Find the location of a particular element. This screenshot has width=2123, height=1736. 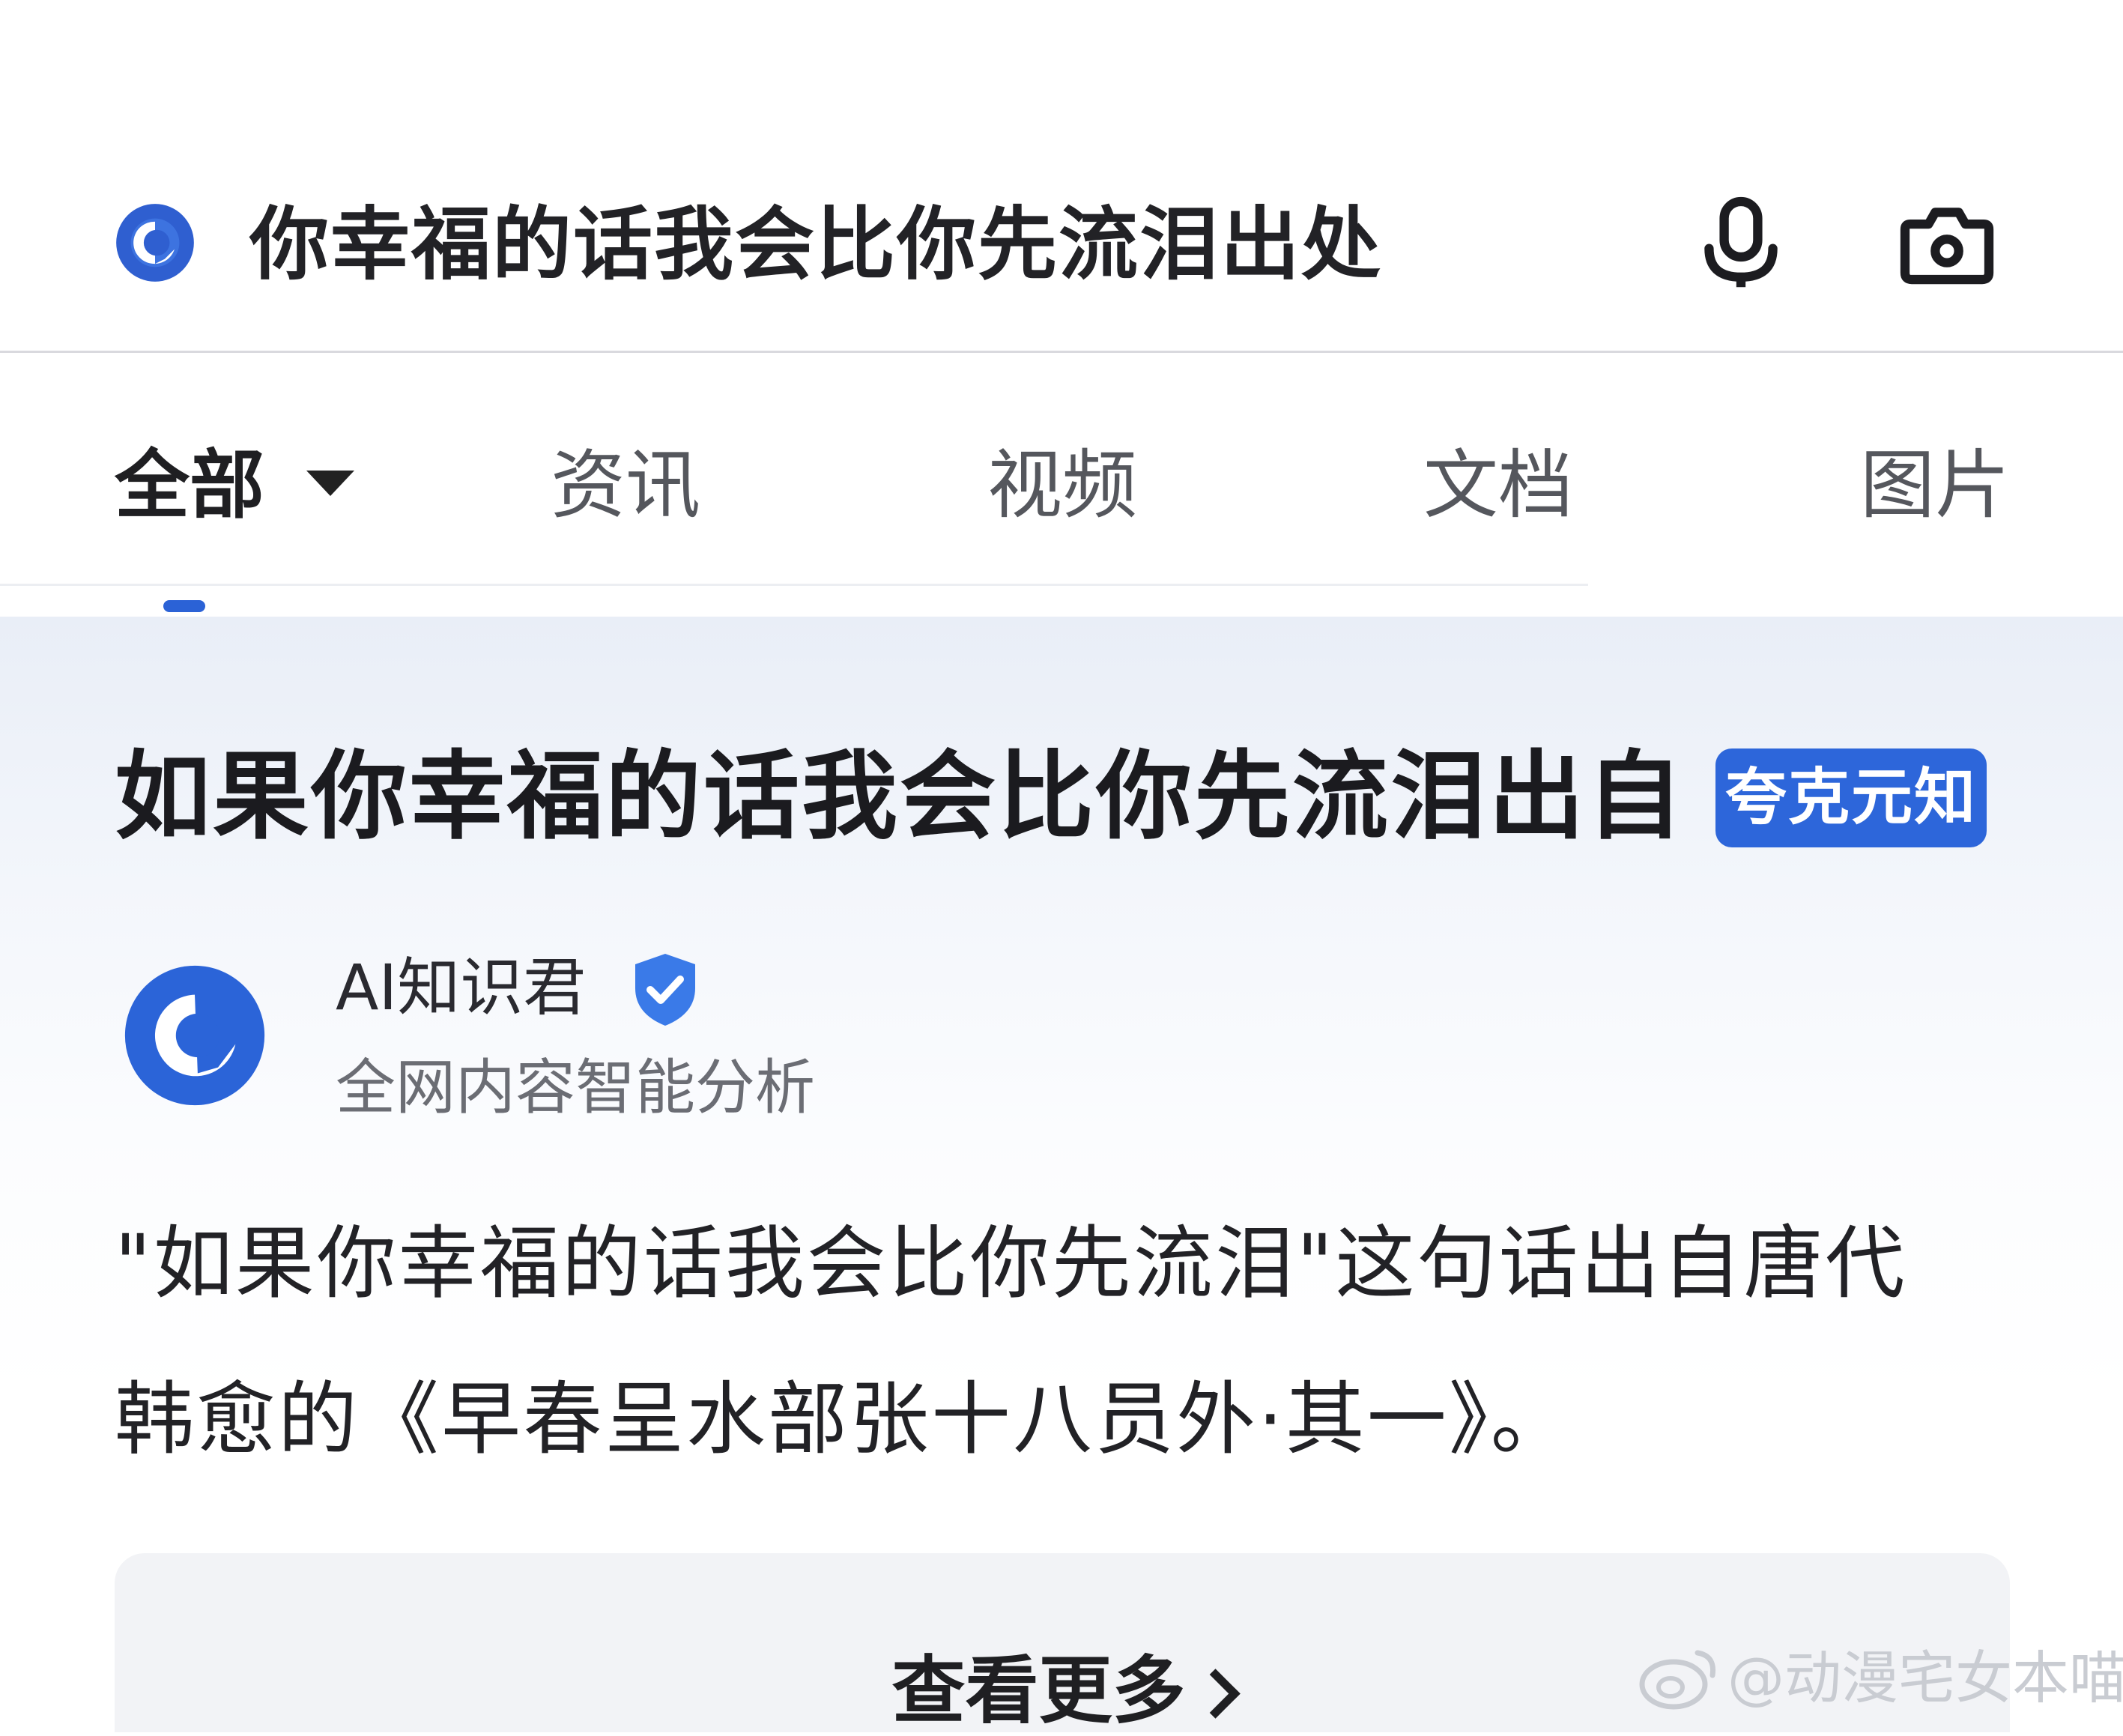

watermark-text: @动漫宅女本喵 is located at coordinates (1925, 1678).